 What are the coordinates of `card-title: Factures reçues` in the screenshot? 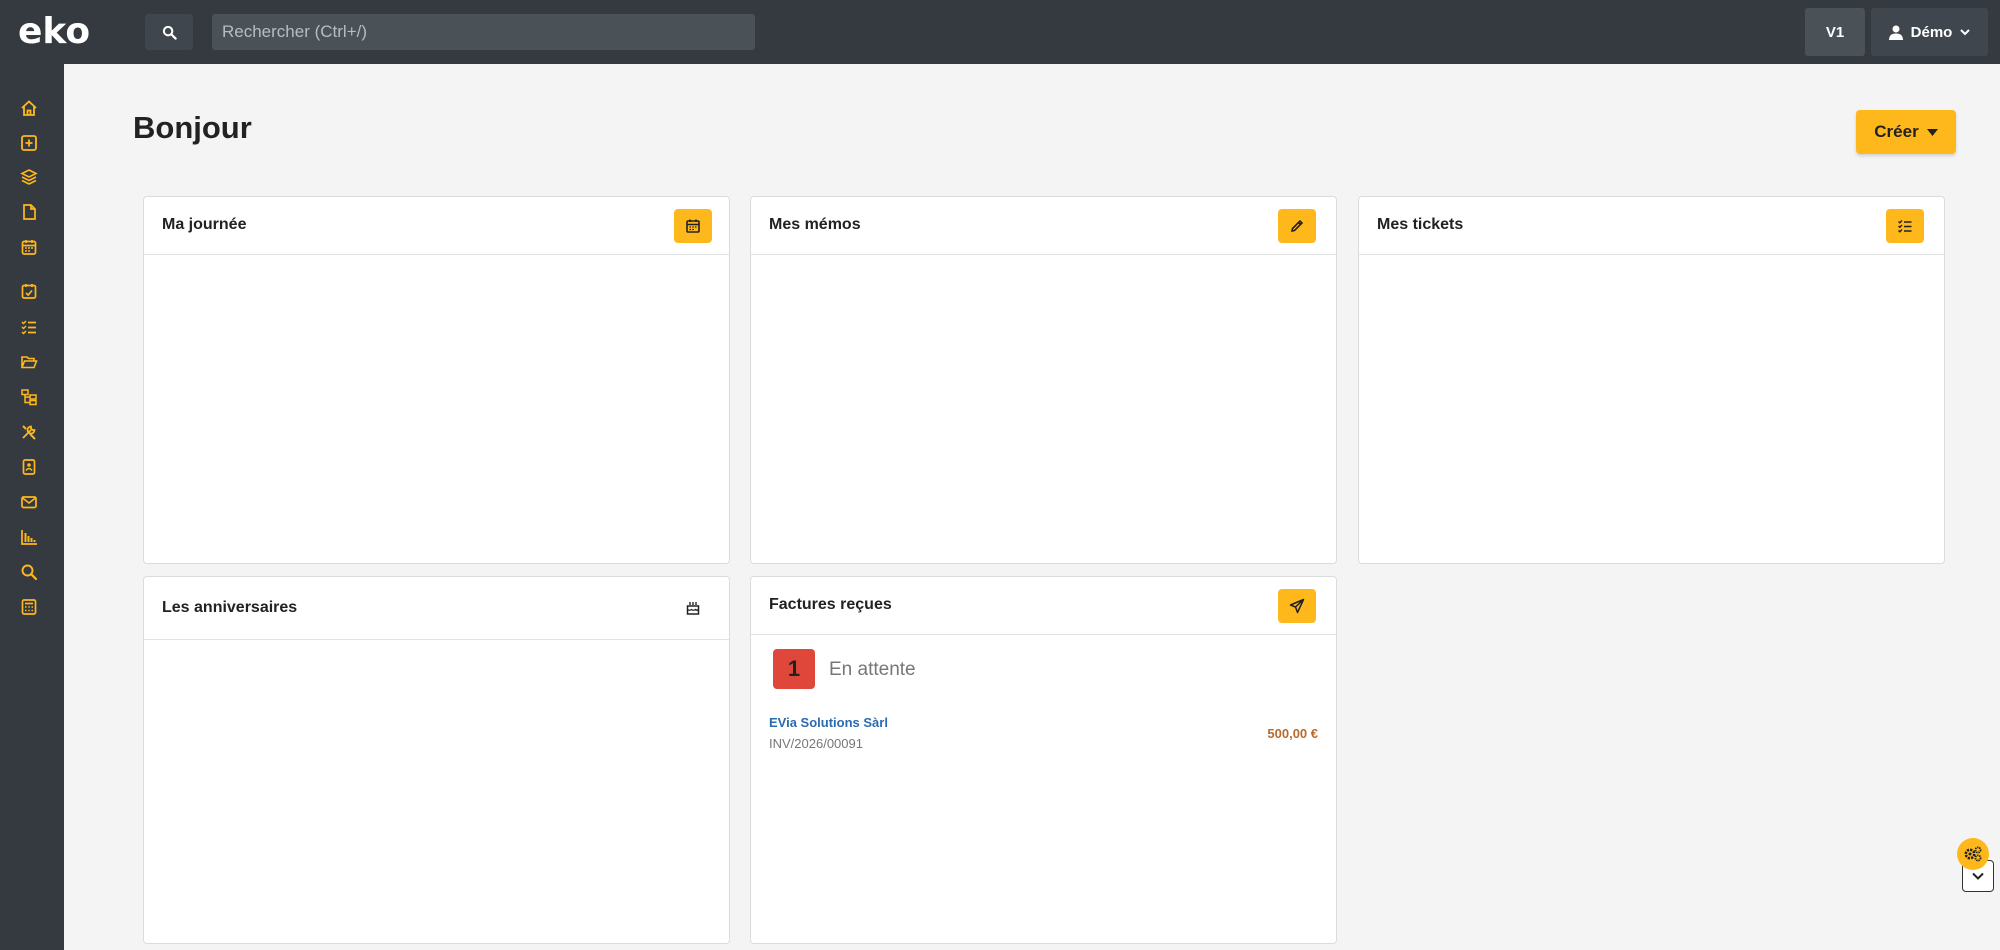 It's located at (830, 604).